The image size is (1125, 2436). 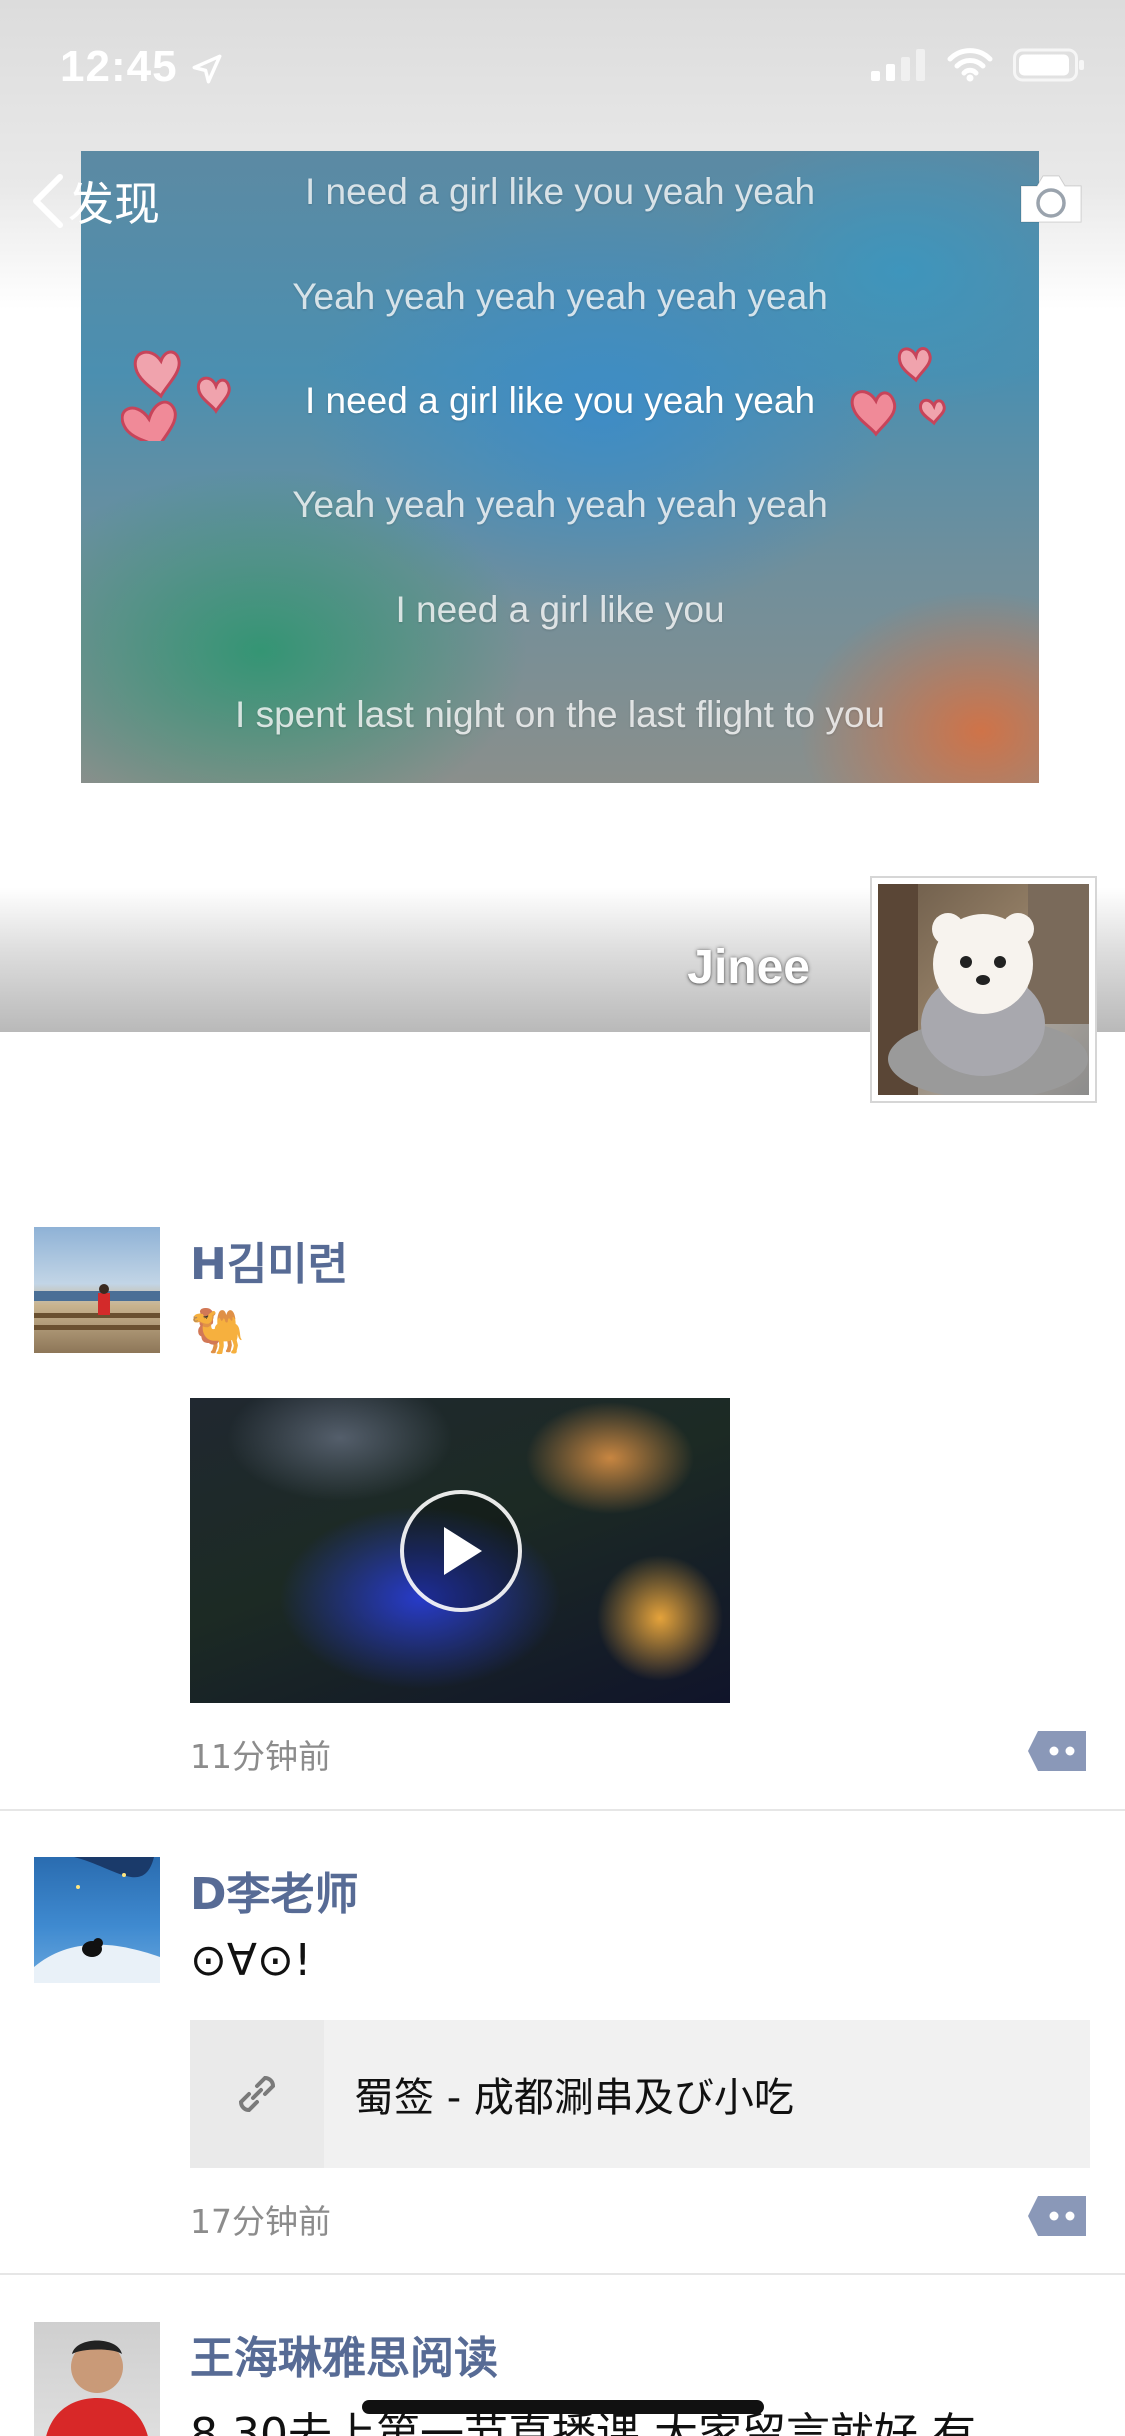 What do you see at coordinates (176, 395) in the screenshot?
I see `hearts-left-icon` at bounding box center [176, 395].